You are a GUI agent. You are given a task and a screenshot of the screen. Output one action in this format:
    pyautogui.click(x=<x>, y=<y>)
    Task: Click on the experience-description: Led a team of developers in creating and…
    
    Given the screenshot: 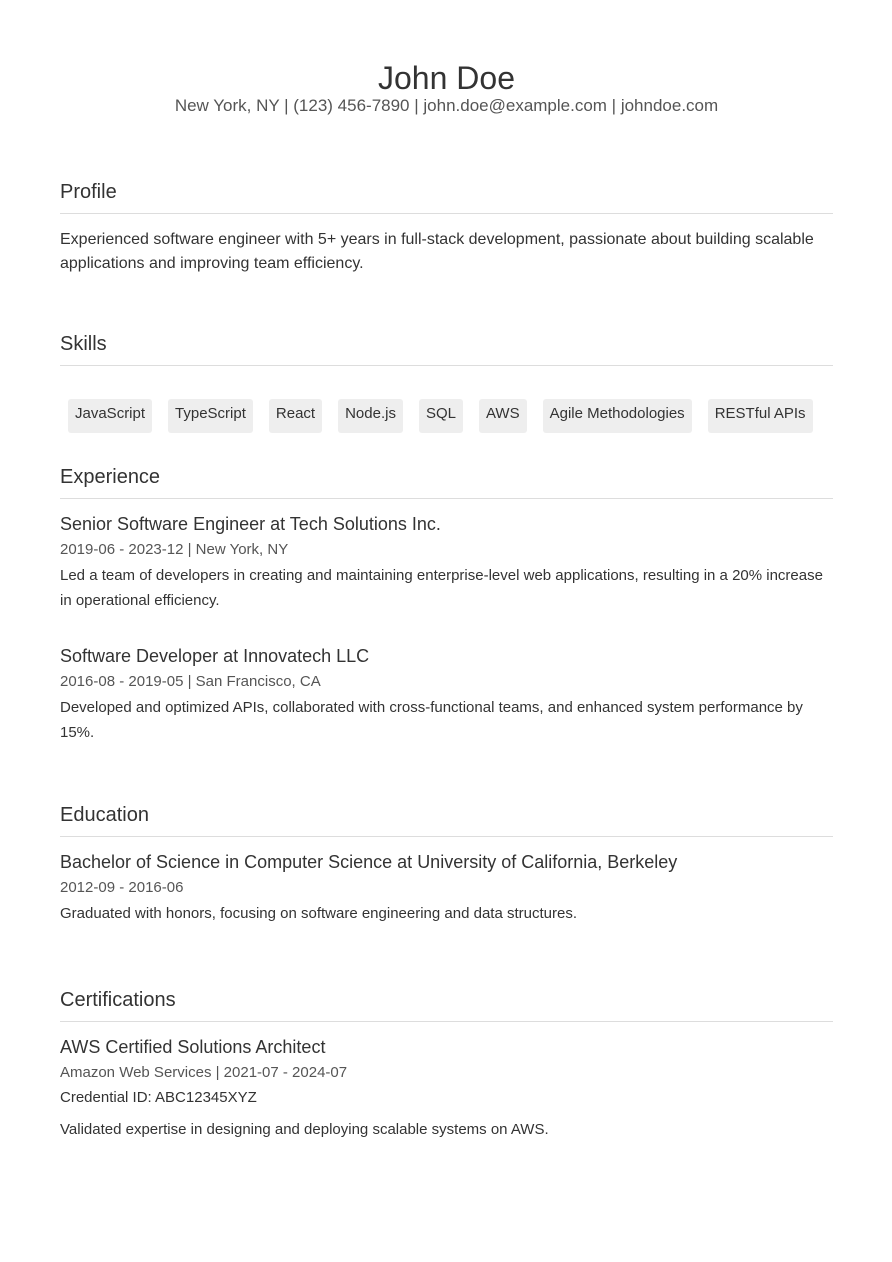 What is the action you would take?
    pyautogui.click(x=441, y=588)
    